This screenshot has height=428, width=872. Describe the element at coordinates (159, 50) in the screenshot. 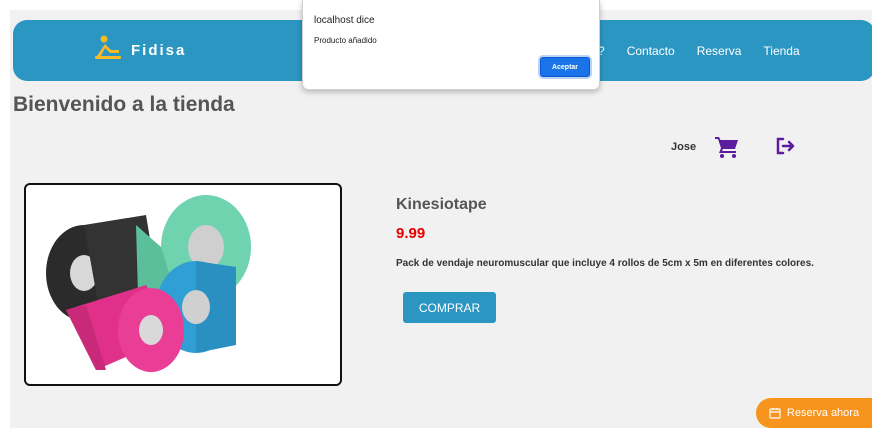

I see `brand-name: Fidisa` at that location.